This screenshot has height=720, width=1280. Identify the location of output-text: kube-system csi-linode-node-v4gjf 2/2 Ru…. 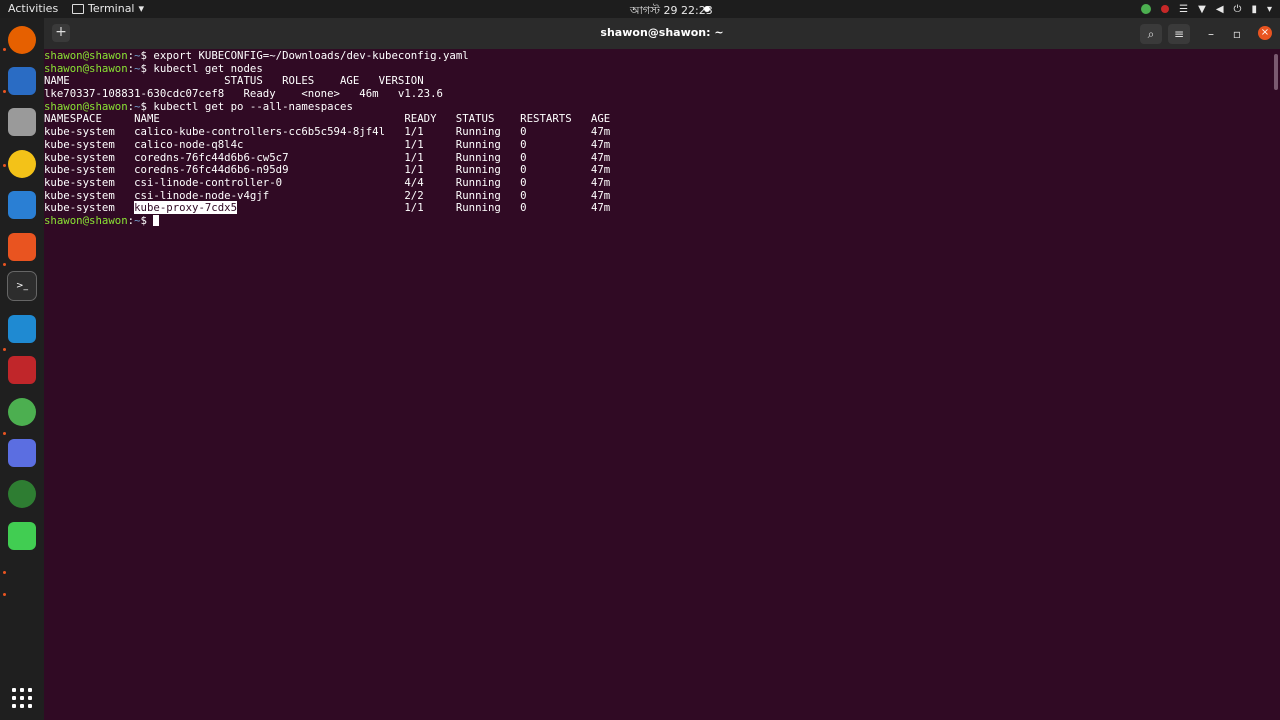
(327, 195).